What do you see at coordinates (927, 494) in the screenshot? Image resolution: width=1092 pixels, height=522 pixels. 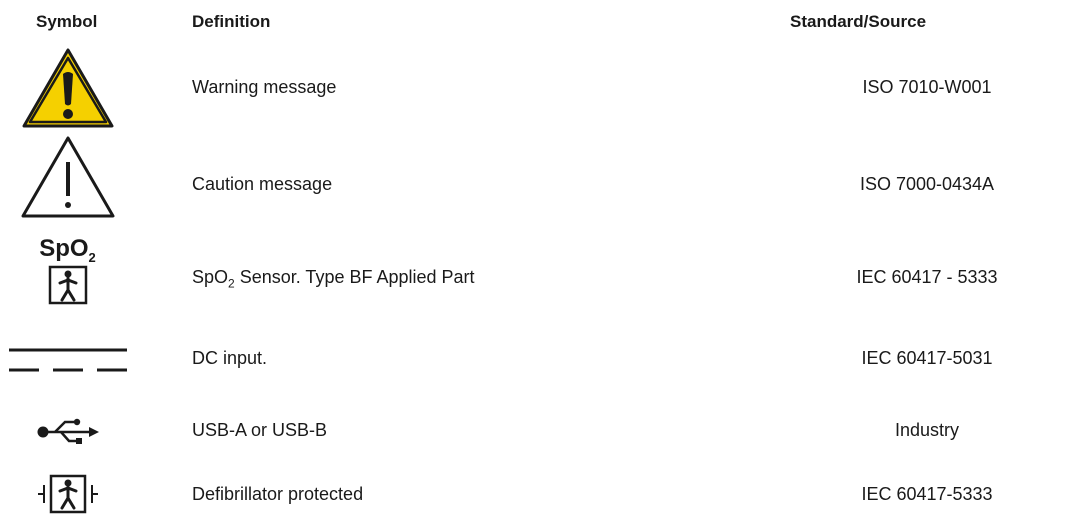 I see `source-text: IEC 60417-5333` at bounding box center [927, 494].